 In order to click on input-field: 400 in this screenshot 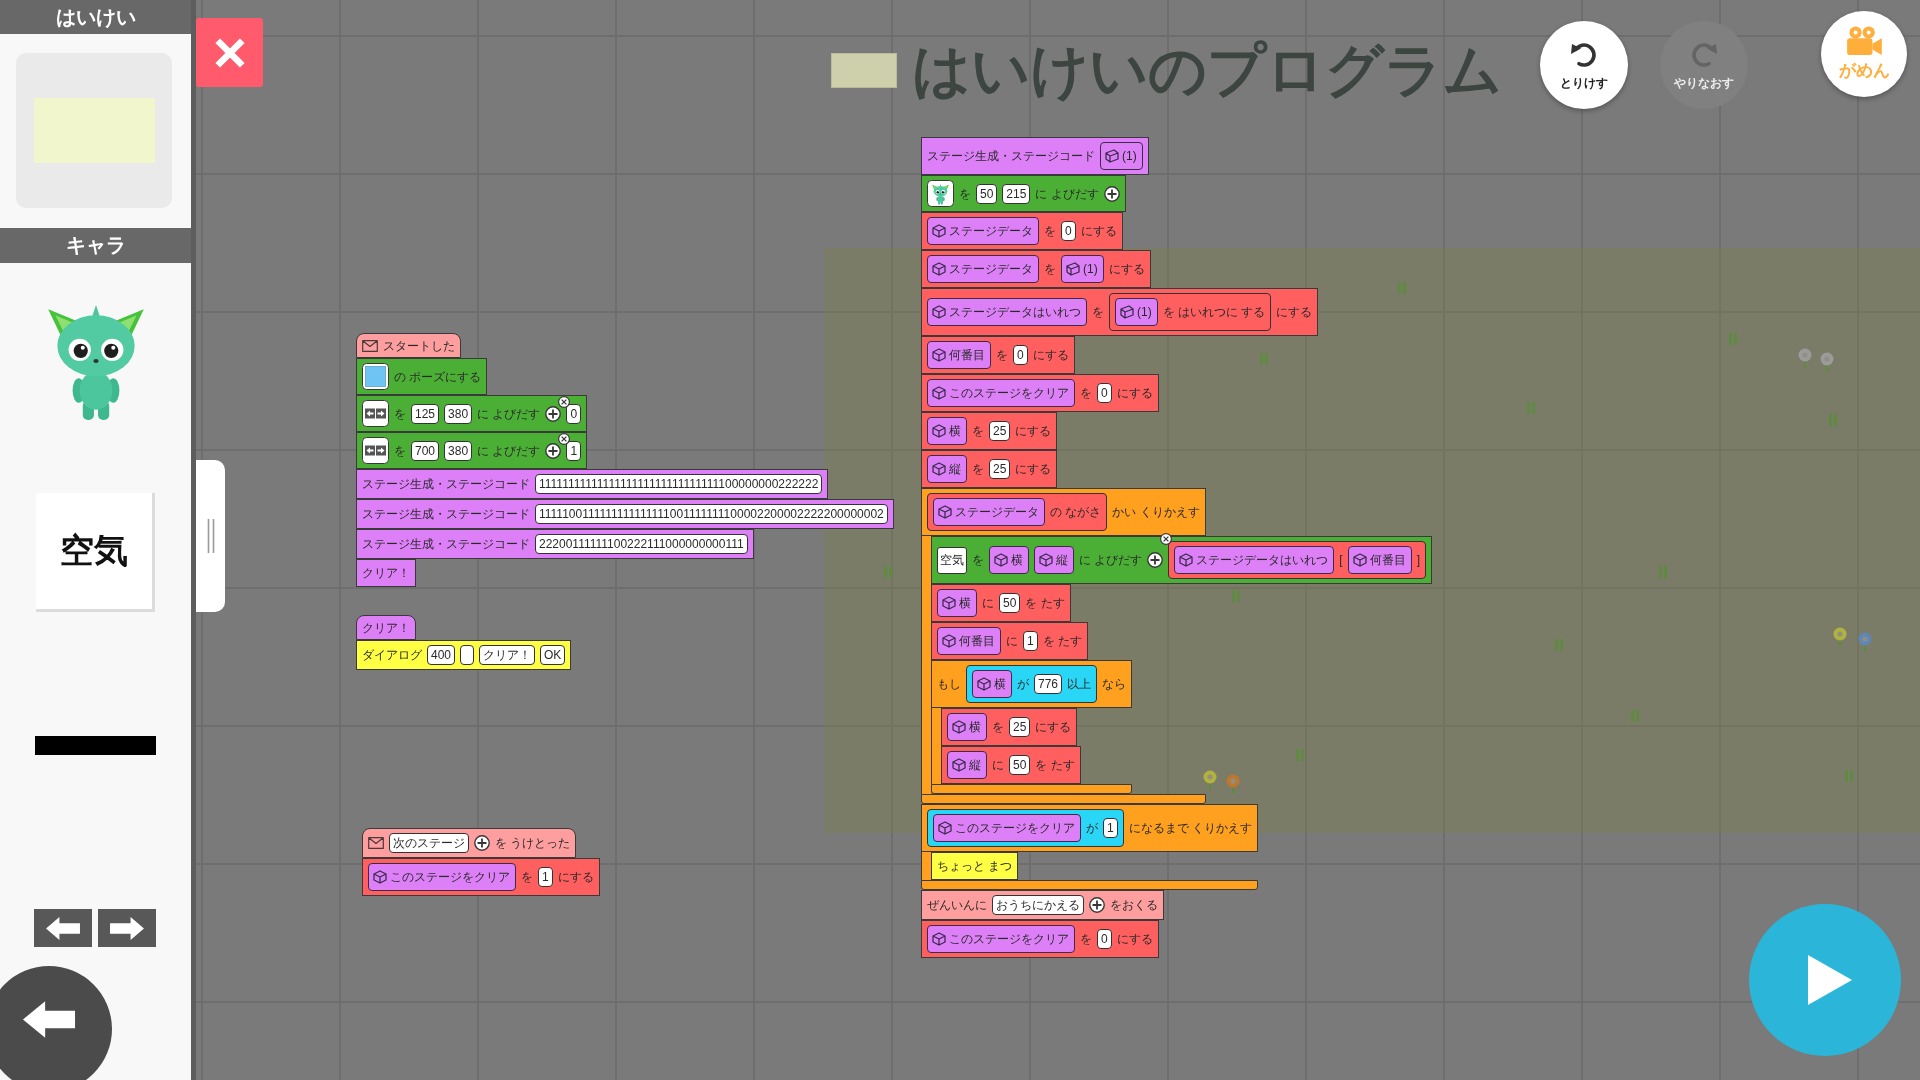, I will do `click(441, 655)`.